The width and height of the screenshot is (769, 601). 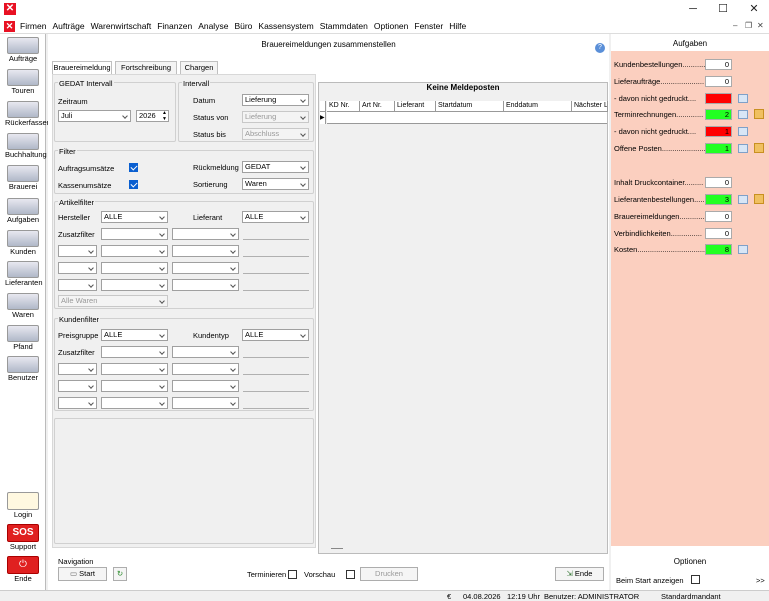 I want to click on sidebar-item-return: Rückerfassen, so click(x=28, y=114).